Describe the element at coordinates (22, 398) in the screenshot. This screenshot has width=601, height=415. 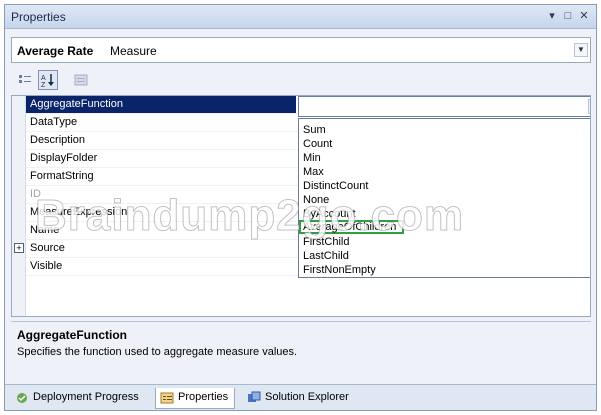
I see `deployment-icon` at that location.